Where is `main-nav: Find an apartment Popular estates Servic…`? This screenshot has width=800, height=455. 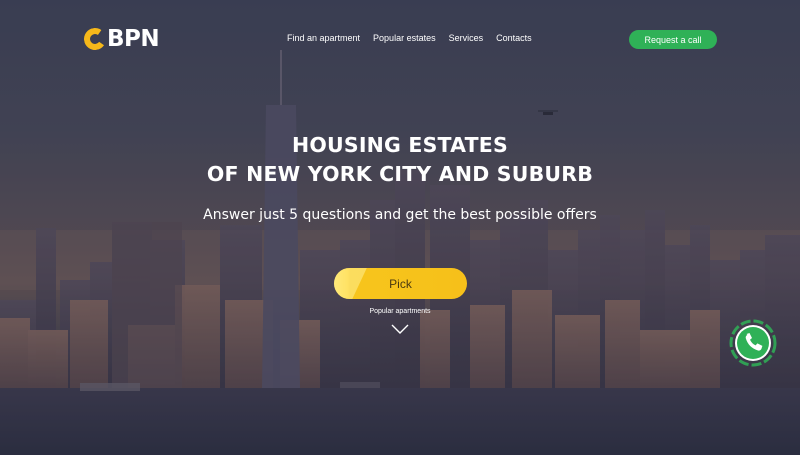 main-nav: Find an apartment Popular estates Servic… is located at coordinates (409, 38).